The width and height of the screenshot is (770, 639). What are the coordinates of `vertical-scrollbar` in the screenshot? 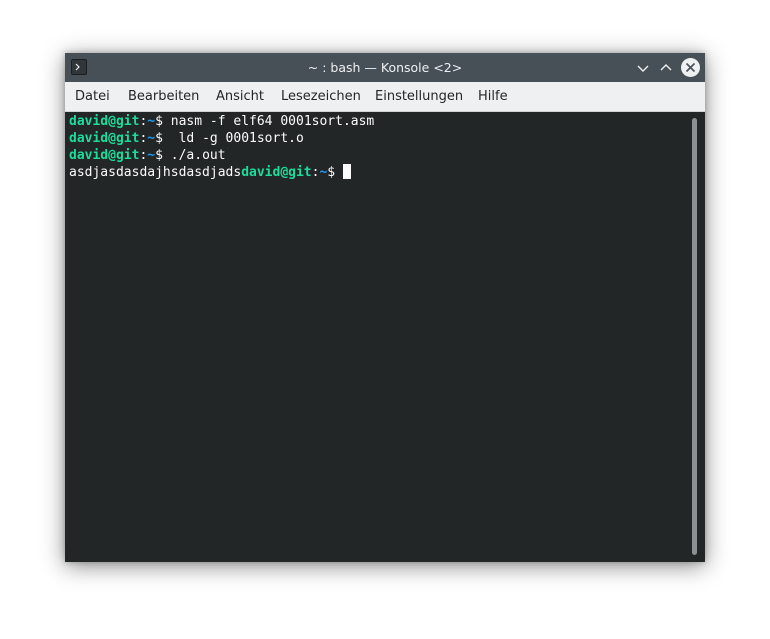 It's located at (694, 336).